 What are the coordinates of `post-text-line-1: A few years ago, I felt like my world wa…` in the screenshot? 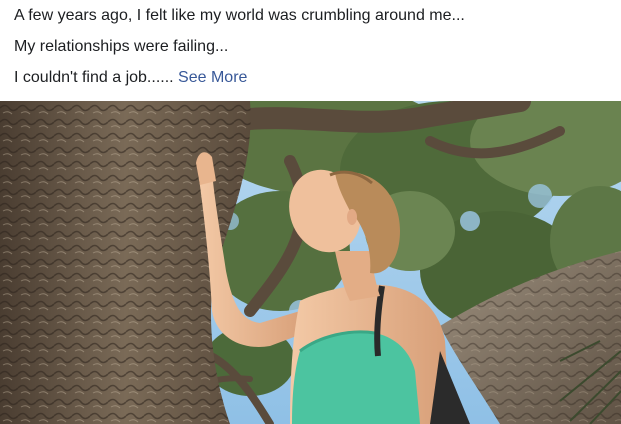 It's located at (239, 15).